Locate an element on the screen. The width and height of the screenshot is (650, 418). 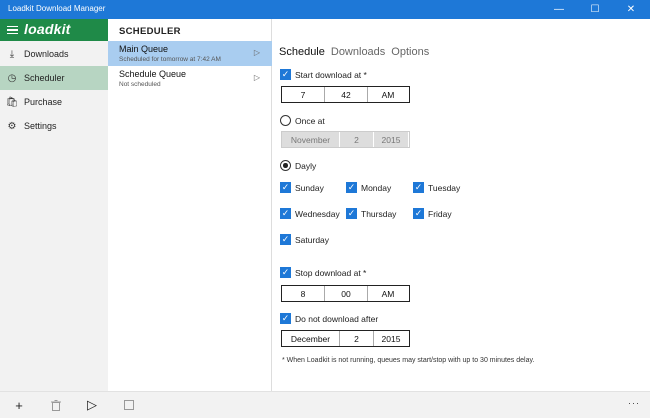
maximize-button: ☐ is located at coordinates (595, 9).